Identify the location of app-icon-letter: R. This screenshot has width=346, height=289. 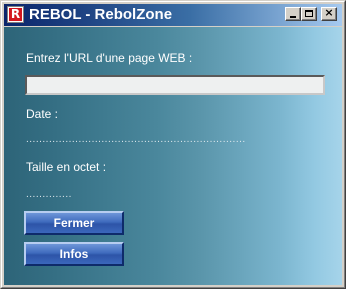
(15, 14).